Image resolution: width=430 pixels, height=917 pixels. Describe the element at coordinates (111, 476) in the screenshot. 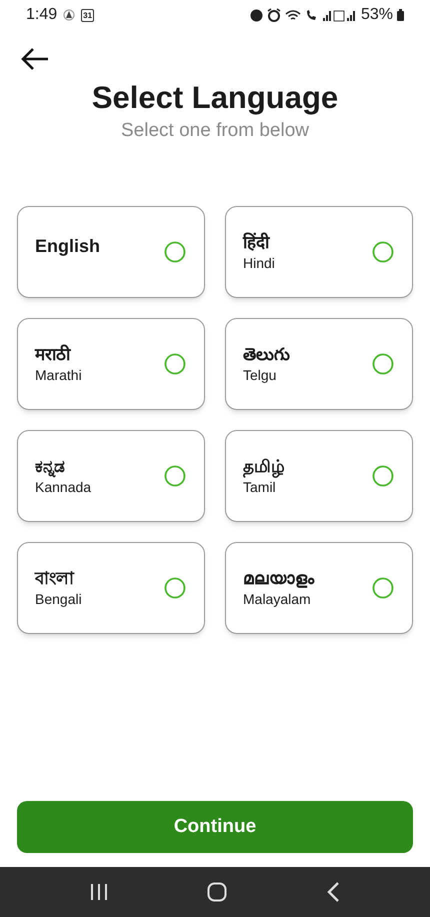

I see `language-card: ಕನ್ನಡ Kannada` at that location.